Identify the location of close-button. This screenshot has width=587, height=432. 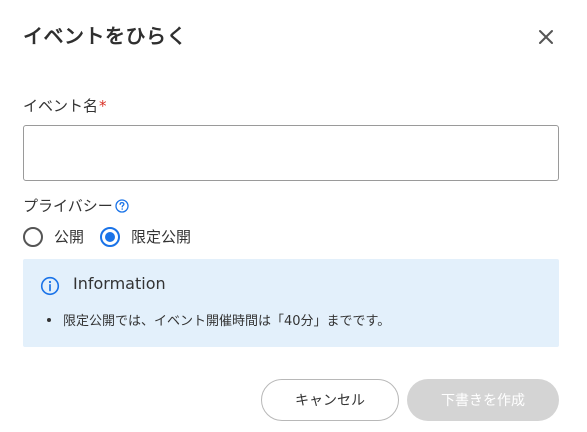
(546, 37).